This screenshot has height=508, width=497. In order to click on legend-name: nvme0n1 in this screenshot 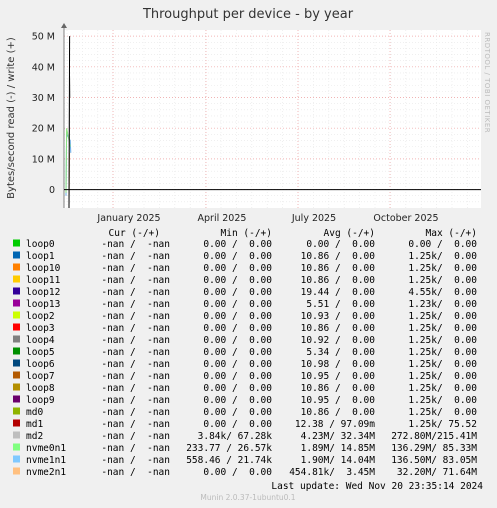, I will do `click(46, 448)`.